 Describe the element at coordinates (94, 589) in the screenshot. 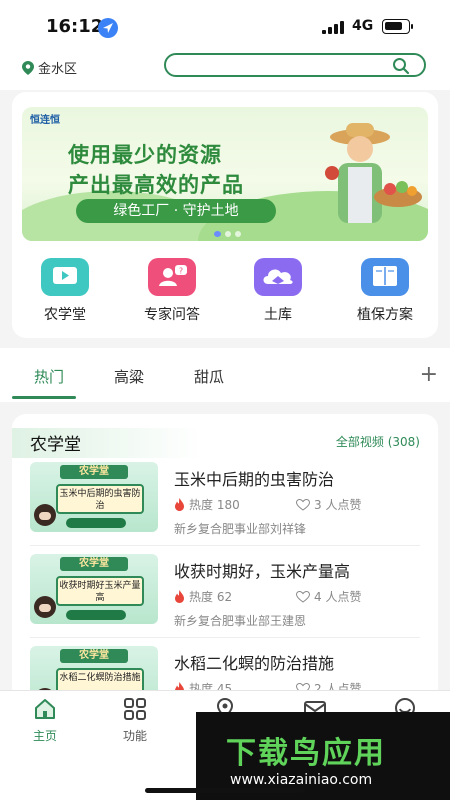

I see `video-thumbnail: 农学堂 收获时期好玉米产量高` at that location.